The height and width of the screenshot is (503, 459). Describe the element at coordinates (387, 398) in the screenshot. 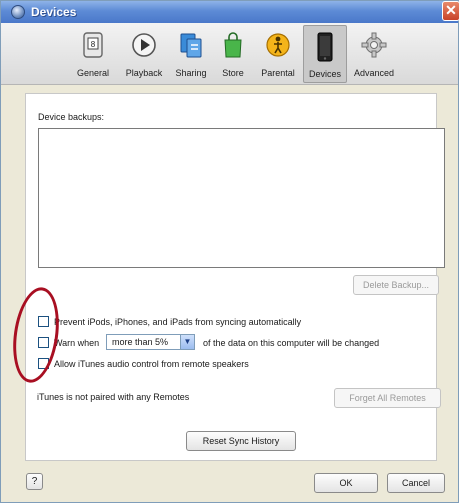

I see `forget-all-remotes-button: Forget All Remotes` at that location.